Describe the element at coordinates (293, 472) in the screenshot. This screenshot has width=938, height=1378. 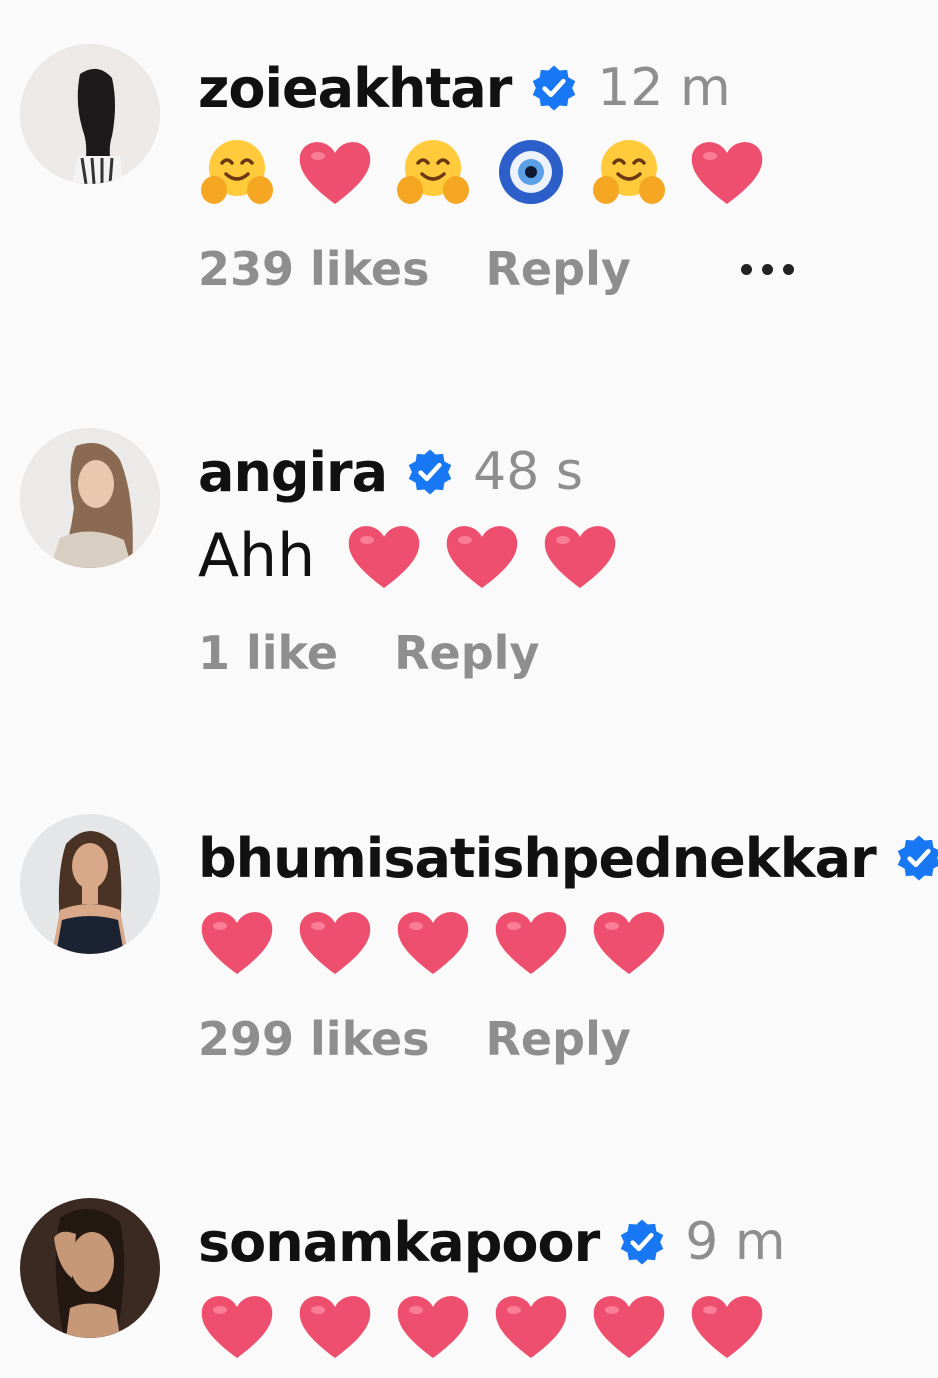
I see `username: angira` at that location.